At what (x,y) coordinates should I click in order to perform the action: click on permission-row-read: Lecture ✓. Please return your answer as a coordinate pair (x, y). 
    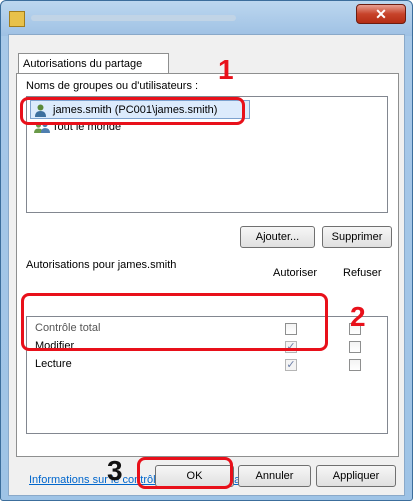
    Looking at the image, I should click on (207, 365).